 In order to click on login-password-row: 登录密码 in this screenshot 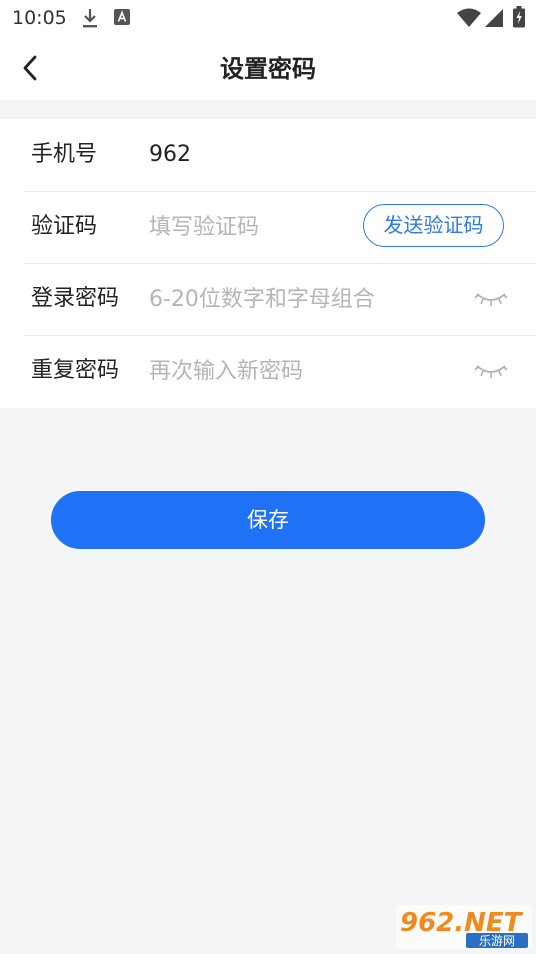, I will do `click(280, 299)`.